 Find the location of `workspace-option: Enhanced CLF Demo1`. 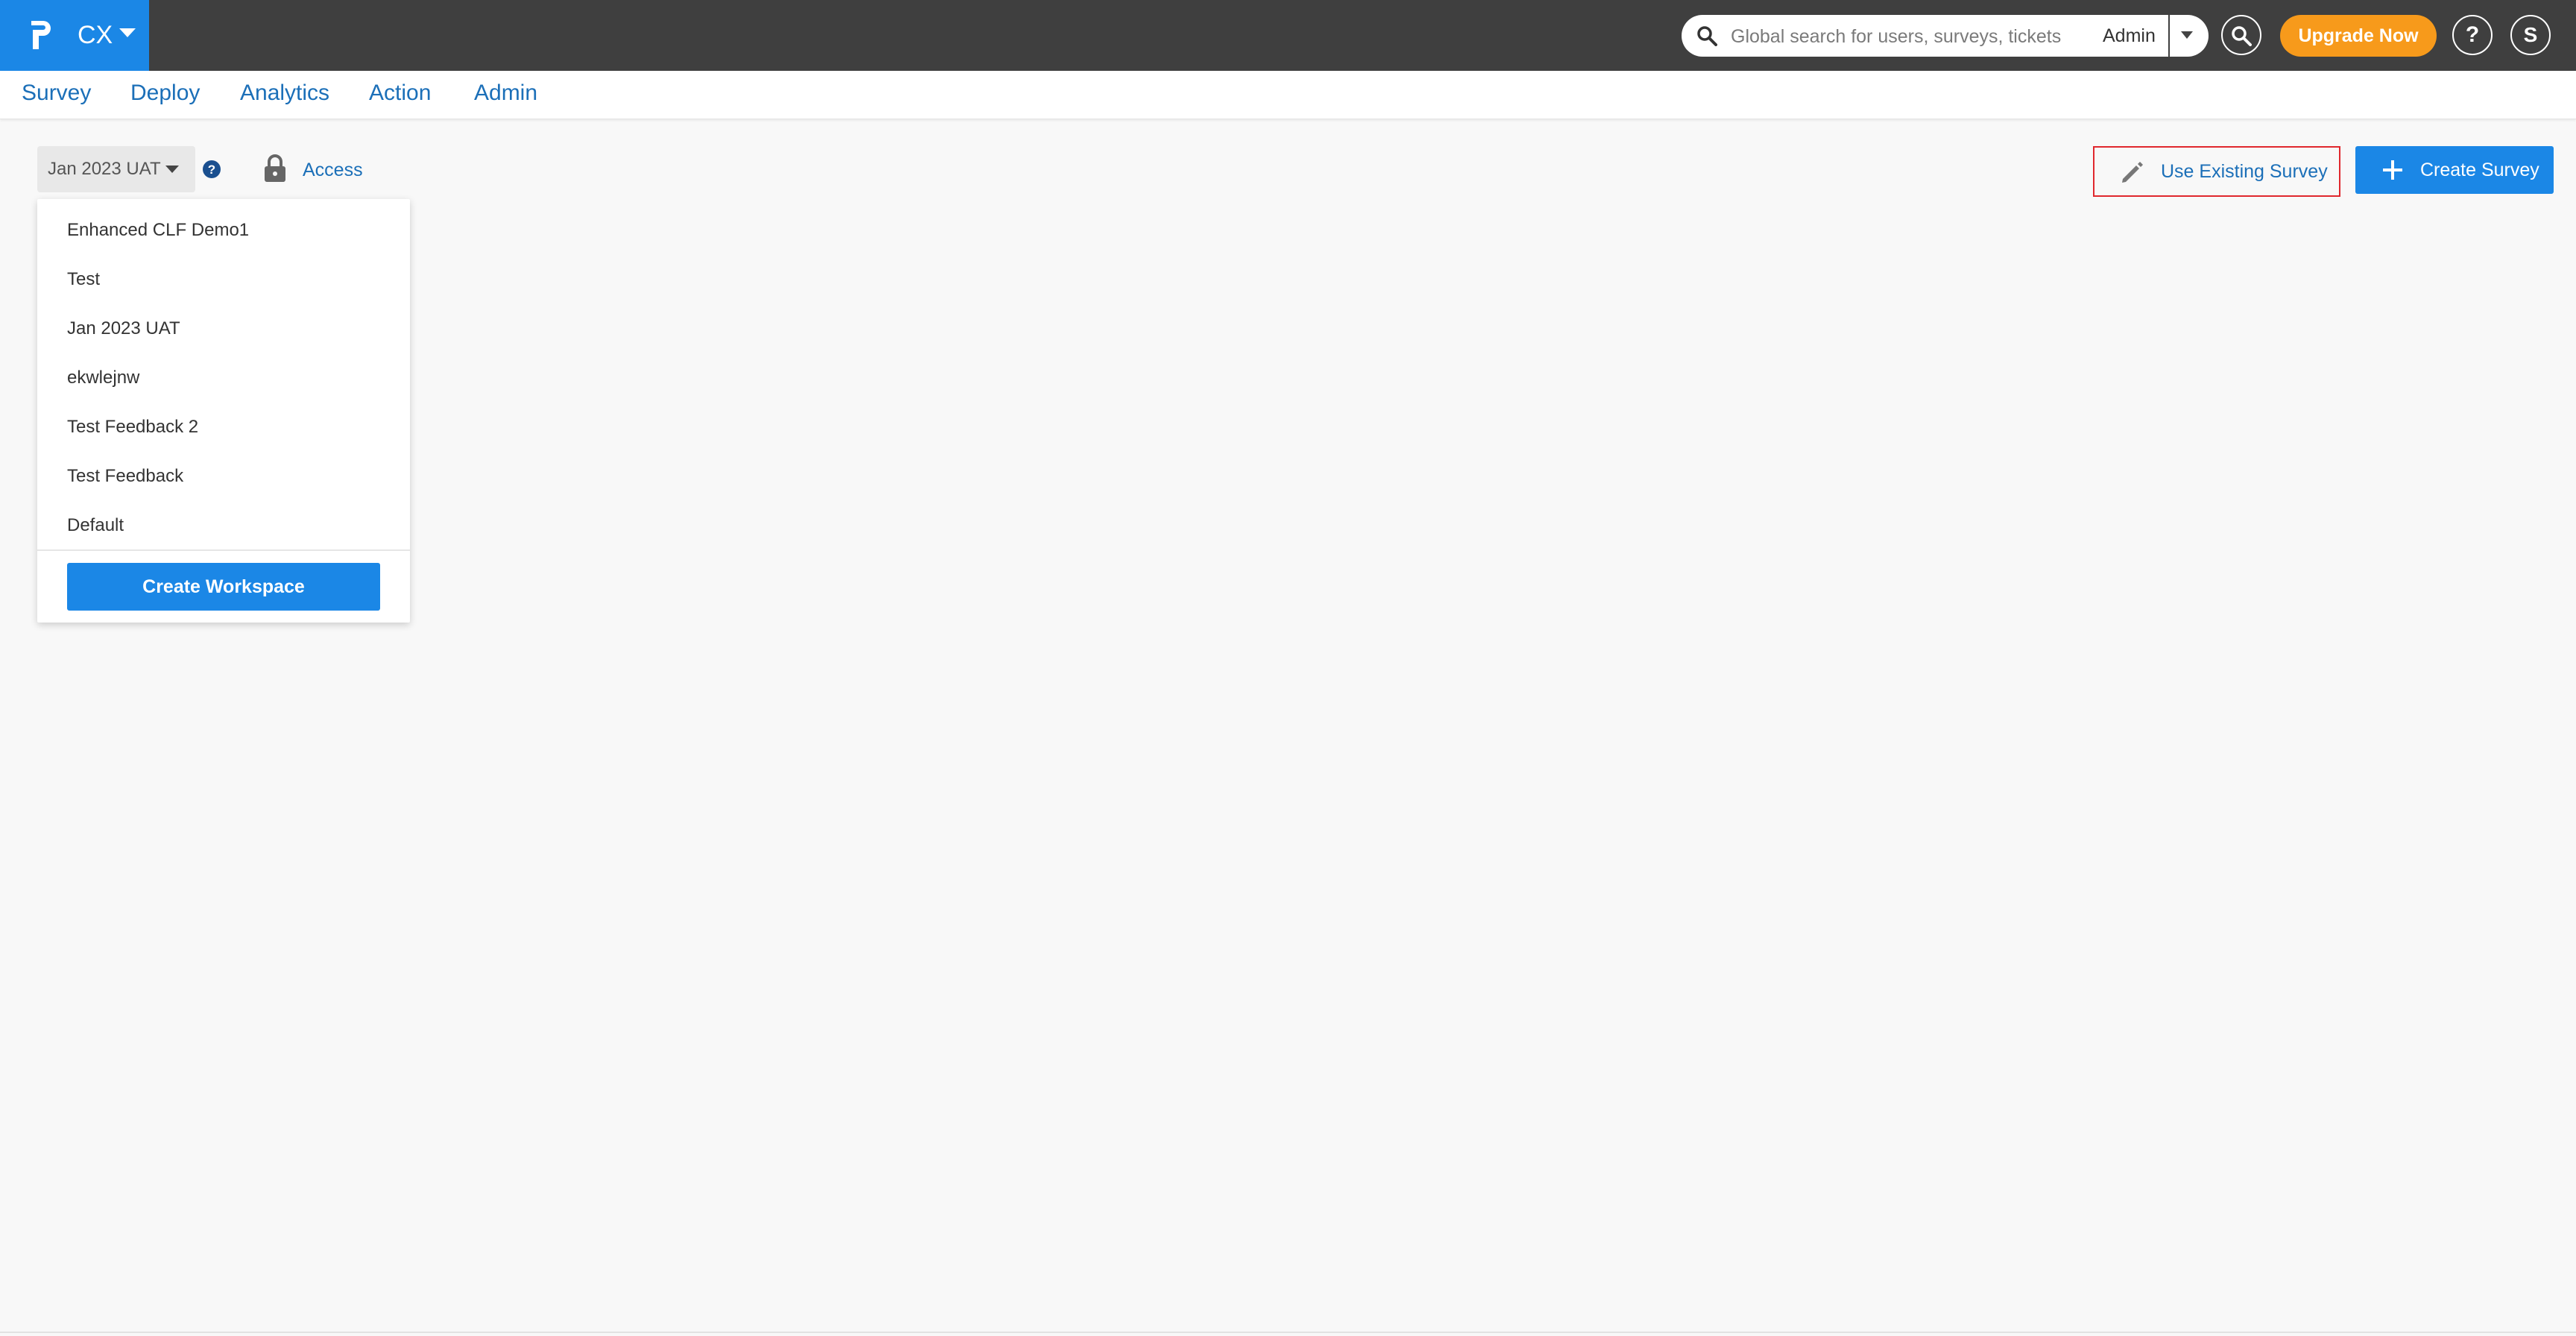

workspace-option: Enhanced CLF Demo1 is located at coordinates (158, 230).